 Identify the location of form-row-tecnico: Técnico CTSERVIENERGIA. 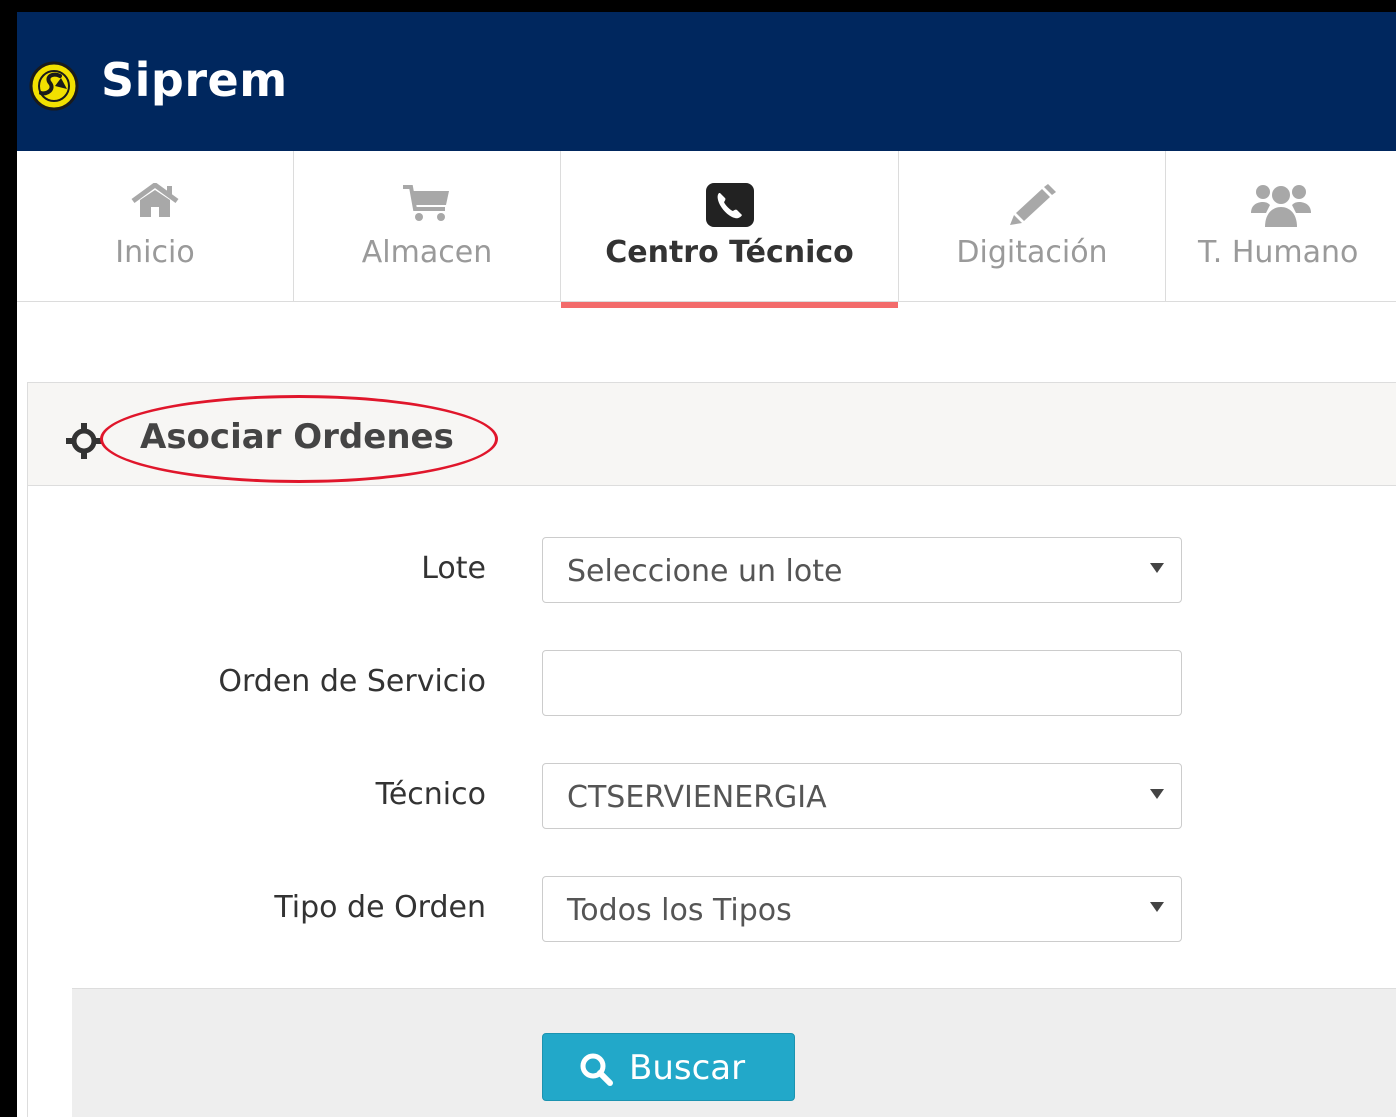
(628, 797).